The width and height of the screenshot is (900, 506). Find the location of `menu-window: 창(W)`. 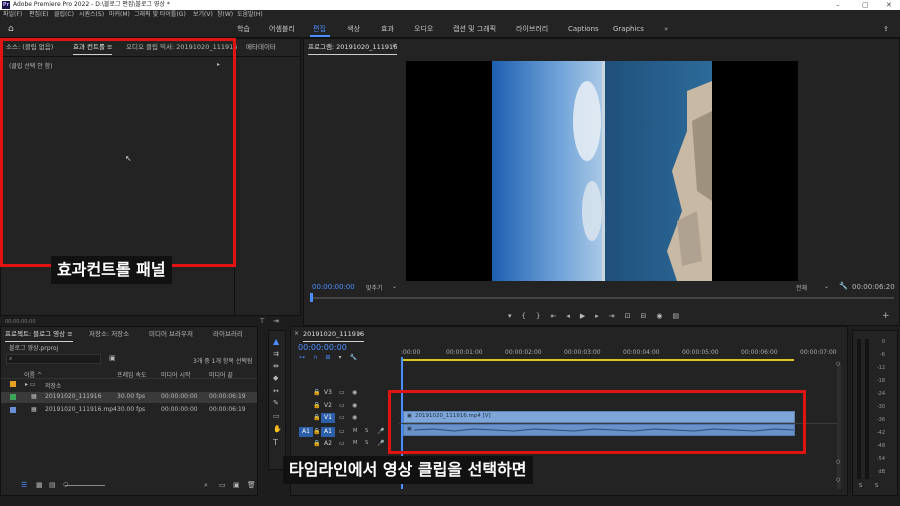

menu-window: 창(W) is located at coordinates (225, 15).